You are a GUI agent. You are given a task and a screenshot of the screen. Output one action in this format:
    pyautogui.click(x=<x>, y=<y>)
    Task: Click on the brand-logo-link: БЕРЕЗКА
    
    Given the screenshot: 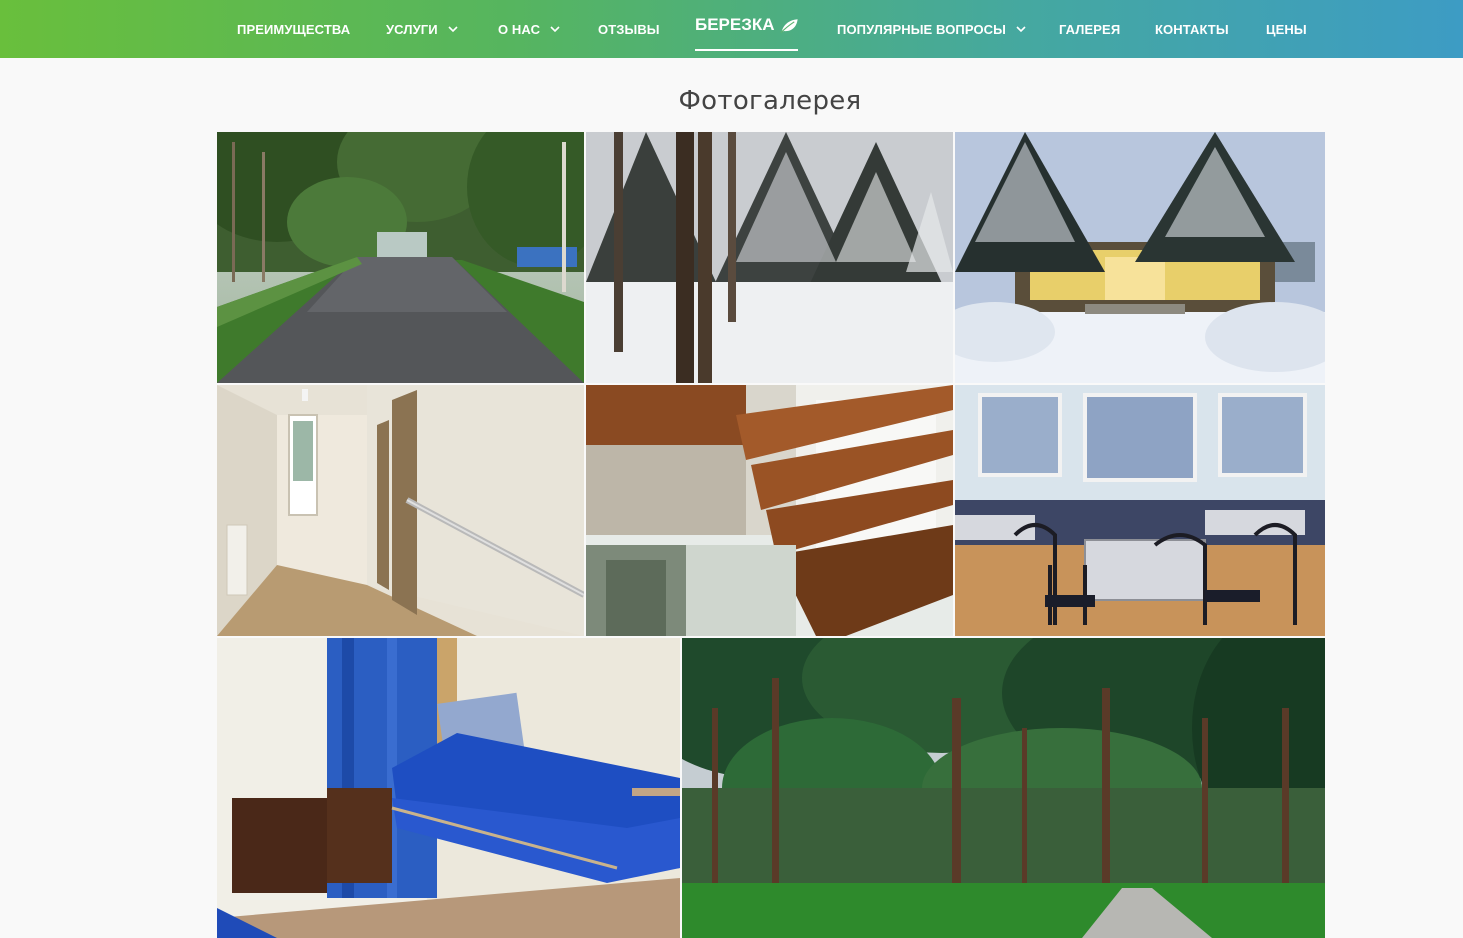 What is the action you would take?
    pyautogui.click(x=746, y=33)
    